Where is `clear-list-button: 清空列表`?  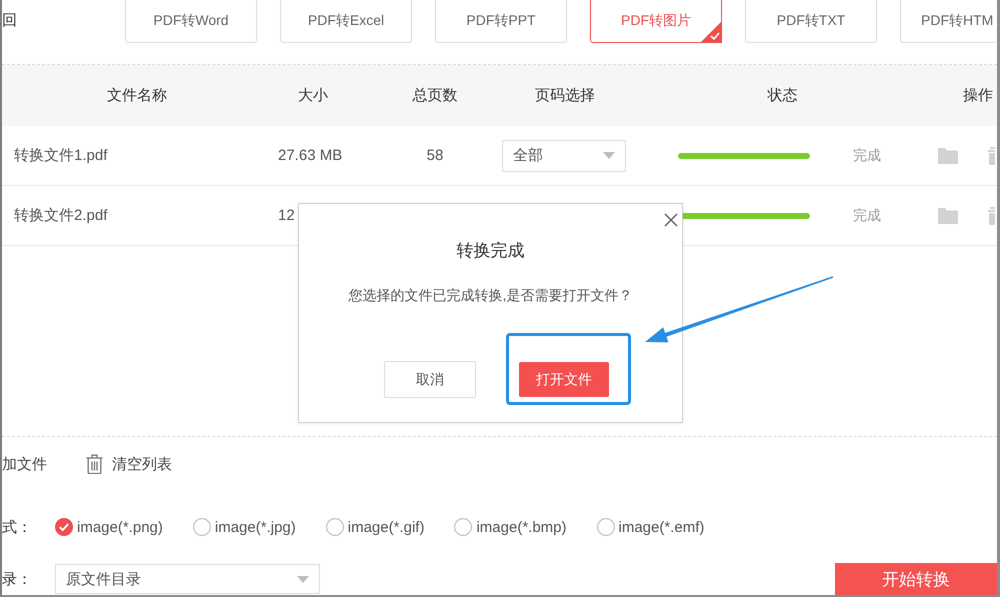
clear-list-button: 清空列表 is located at coordinates (129, 464).